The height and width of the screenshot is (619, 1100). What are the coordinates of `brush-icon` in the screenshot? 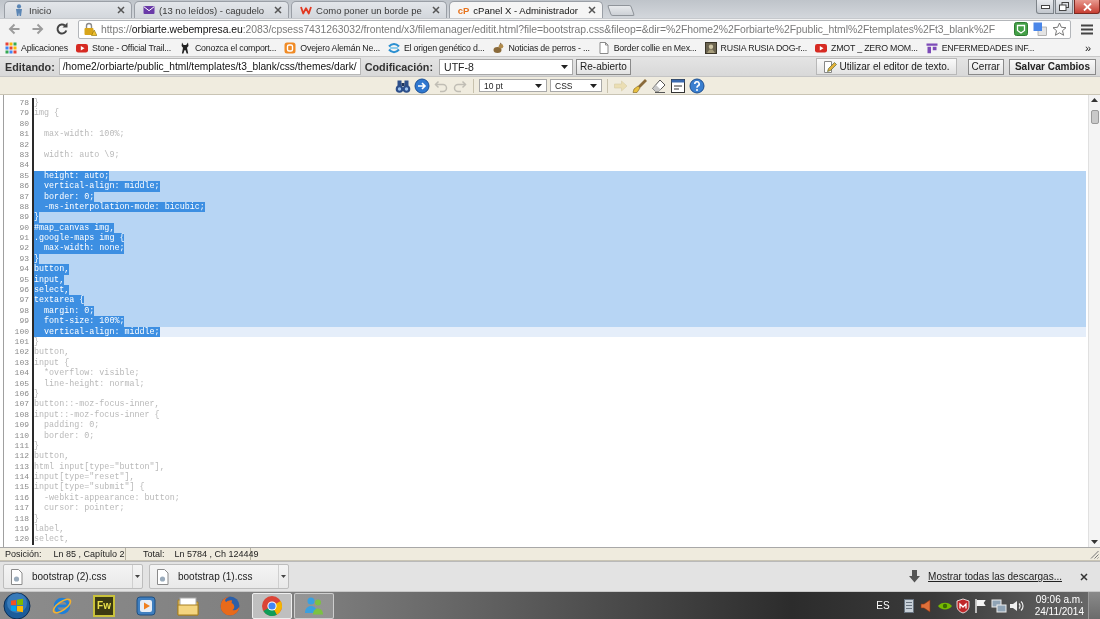 It's located at (640, 85).